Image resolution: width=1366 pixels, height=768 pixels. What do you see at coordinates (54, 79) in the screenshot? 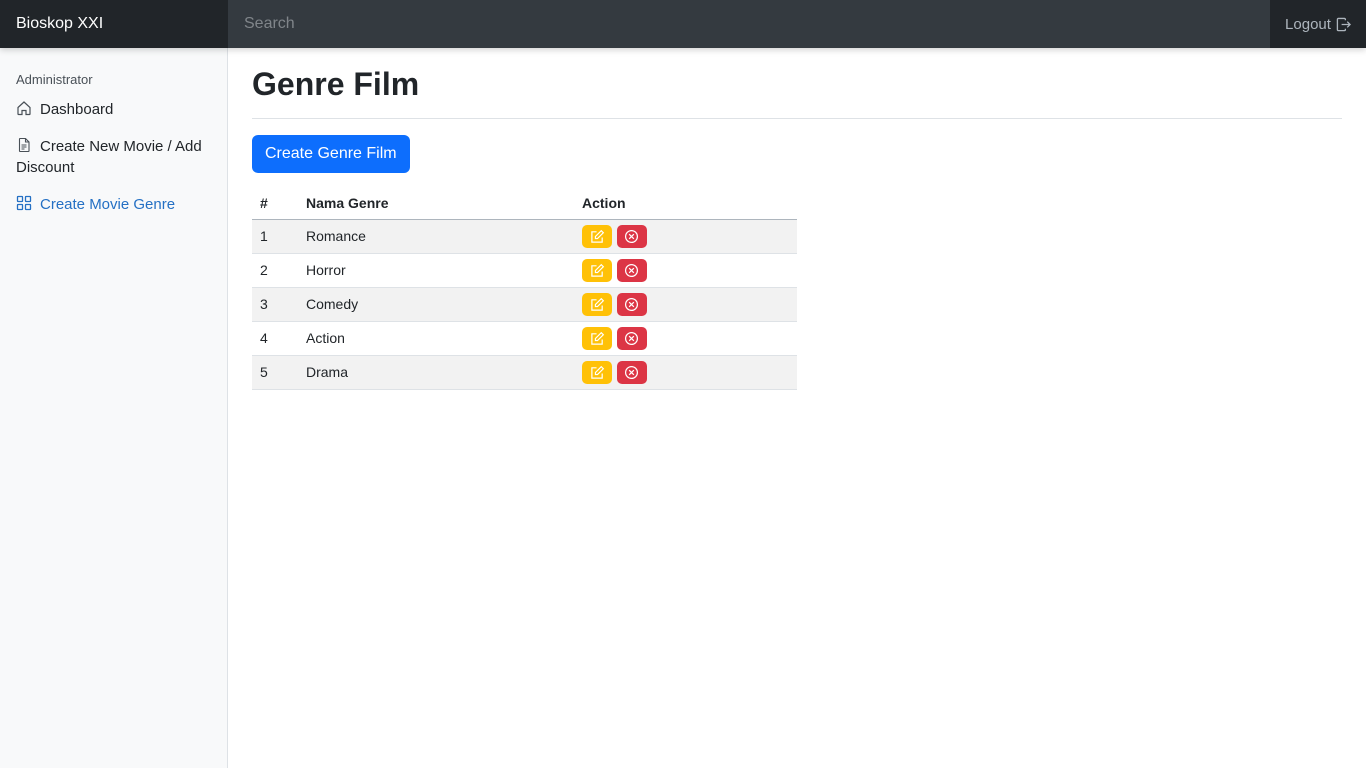
I see `sidebar-heading: Administrator` at bounding box center [54, 79].